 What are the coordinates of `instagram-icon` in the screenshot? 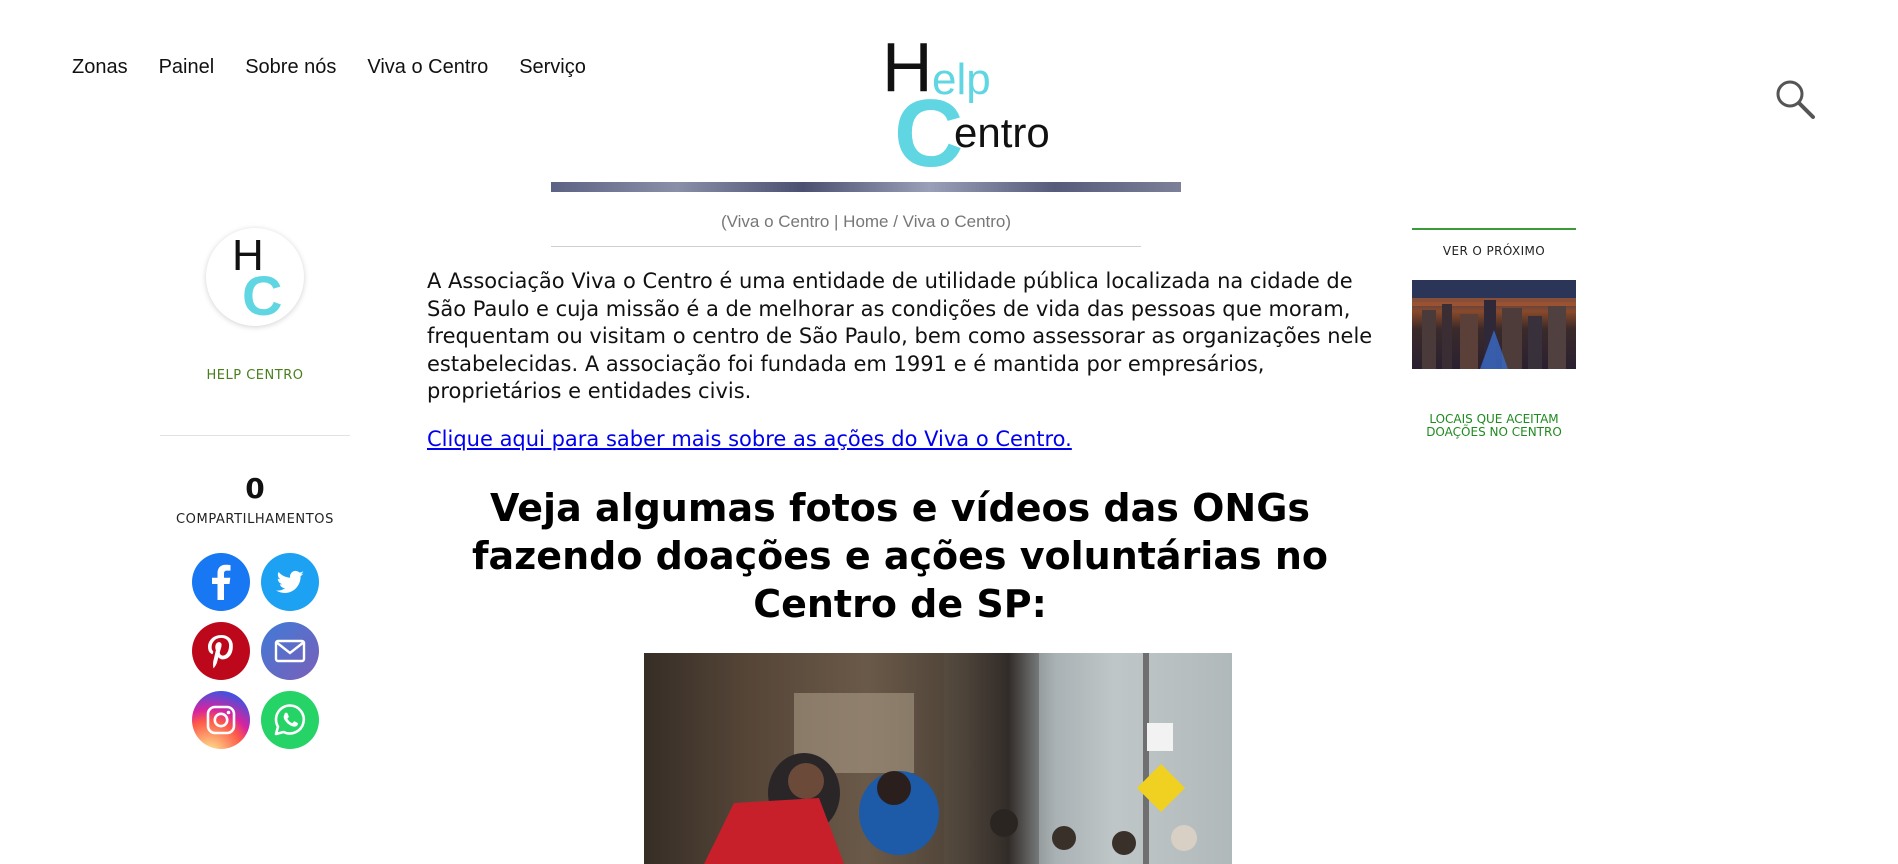 It's located at (221, 720).